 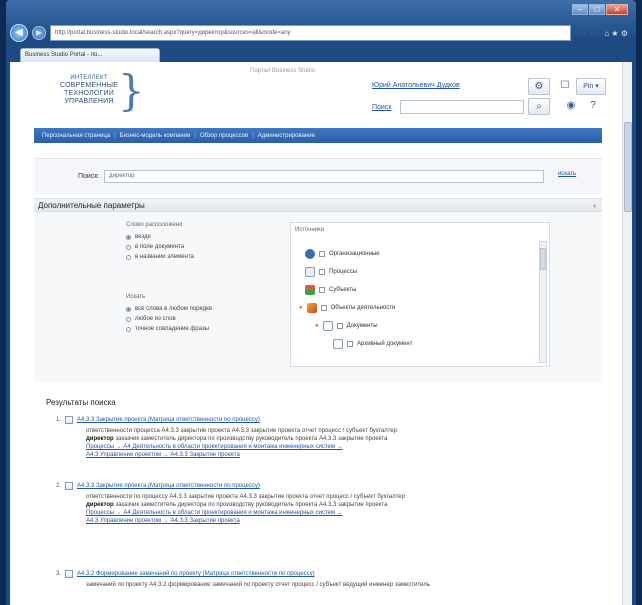 What do you see at coordinates (539, 86) in the screenshot?
I see `gear-icon: ⚙` at bounding box center [539, 86].